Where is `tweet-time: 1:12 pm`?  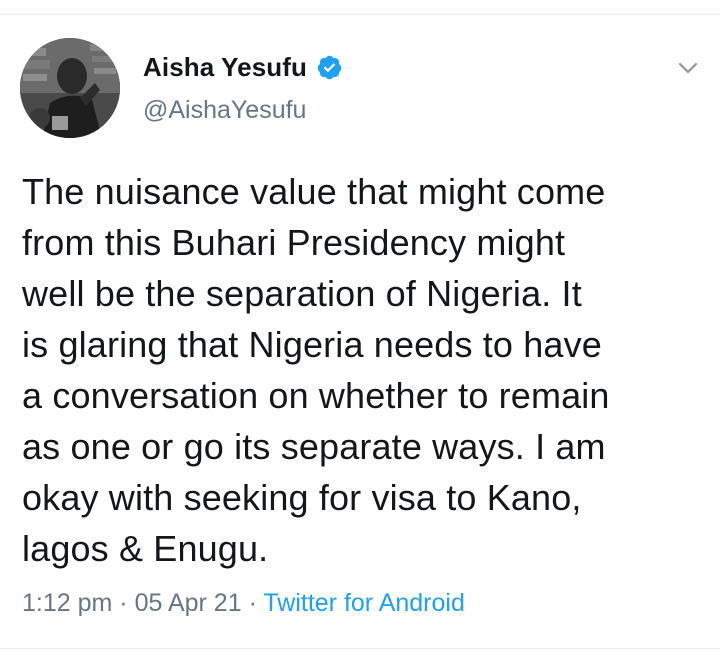
tweet-time: 1:12 pm is located at coordinates (67, 603).